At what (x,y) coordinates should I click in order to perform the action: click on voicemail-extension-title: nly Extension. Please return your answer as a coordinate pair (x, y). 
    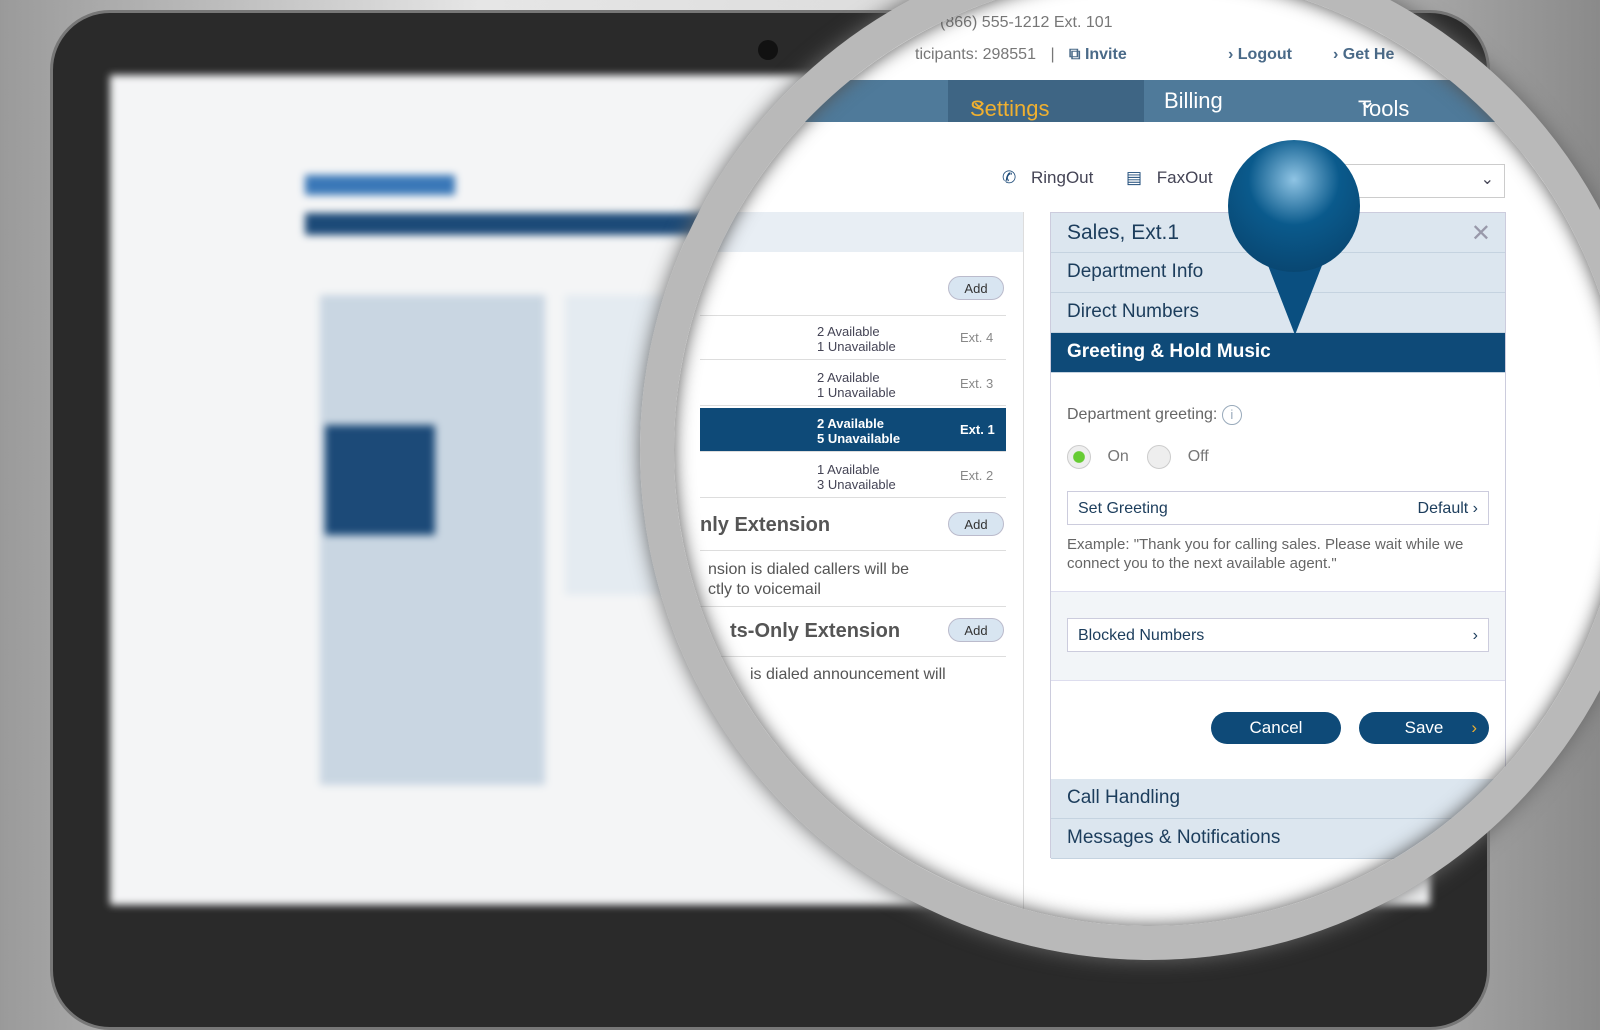
    Looking at the image, I should click on (765, 525).